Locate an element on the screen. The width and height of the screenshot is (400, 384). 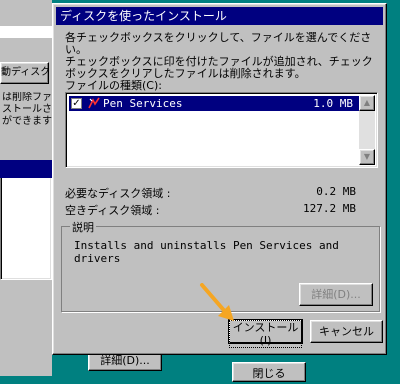
dialog-title: ディスクを使ったインストール is located at coordinates (143, 16).